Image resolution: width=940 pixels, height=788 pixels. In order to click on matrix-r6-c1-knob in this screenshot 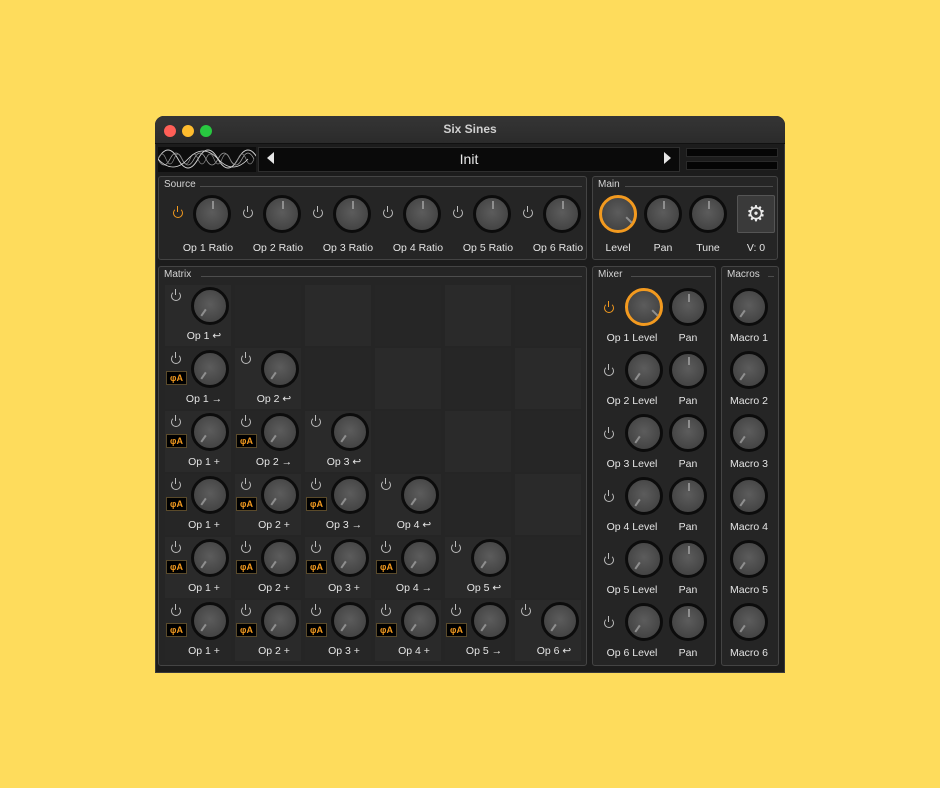, I will do `click(210, 621)`.